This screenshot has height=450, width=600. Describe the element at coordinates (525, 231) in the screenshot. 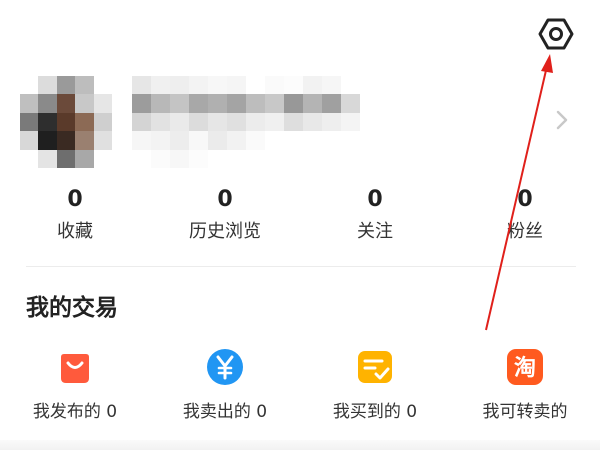

I see `stat-label: 粉丝` at that location.